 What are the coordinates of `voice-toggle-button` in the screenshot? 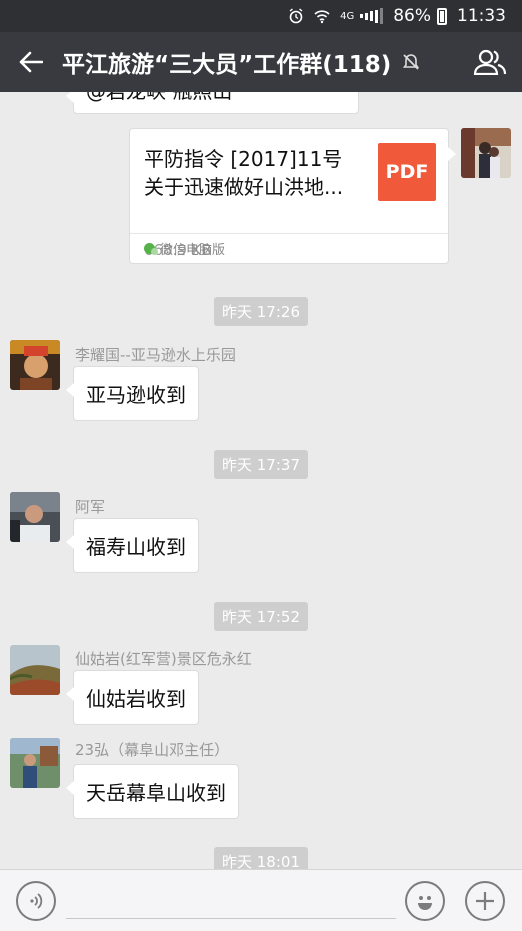 It's located at (36, 901).